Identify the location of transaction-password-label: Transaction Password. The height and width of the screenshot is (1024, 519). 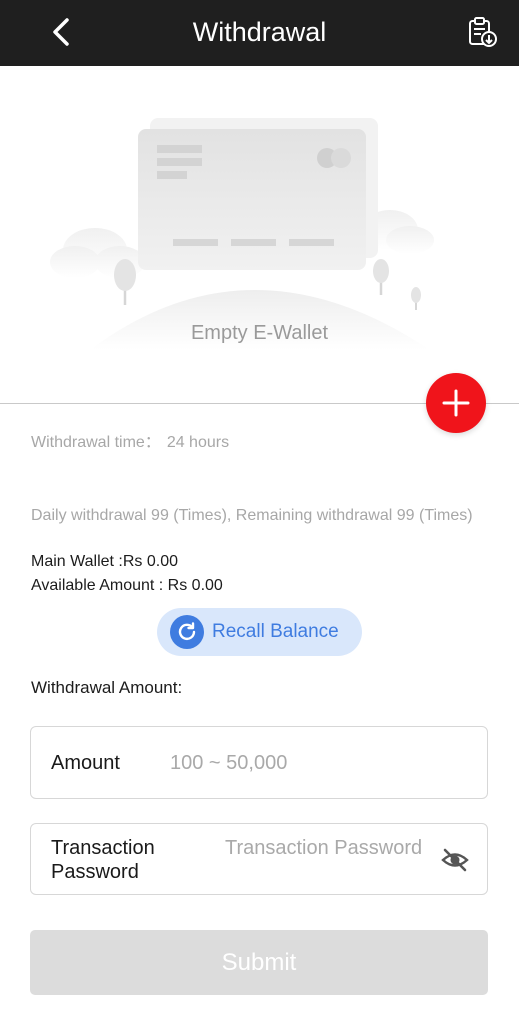
(103, 860).